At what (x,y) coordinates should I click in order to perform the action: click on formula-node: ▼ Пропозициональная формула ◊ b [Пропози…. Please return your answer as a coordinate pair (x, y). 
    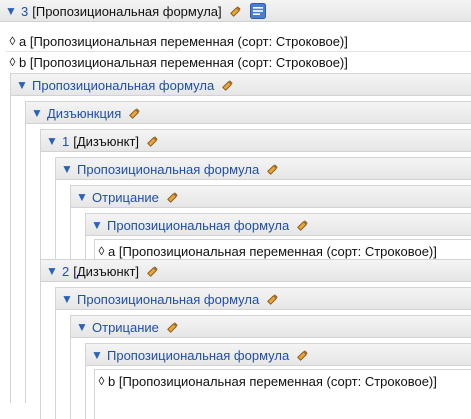
    Looking at the image, I should click on (278, 381).